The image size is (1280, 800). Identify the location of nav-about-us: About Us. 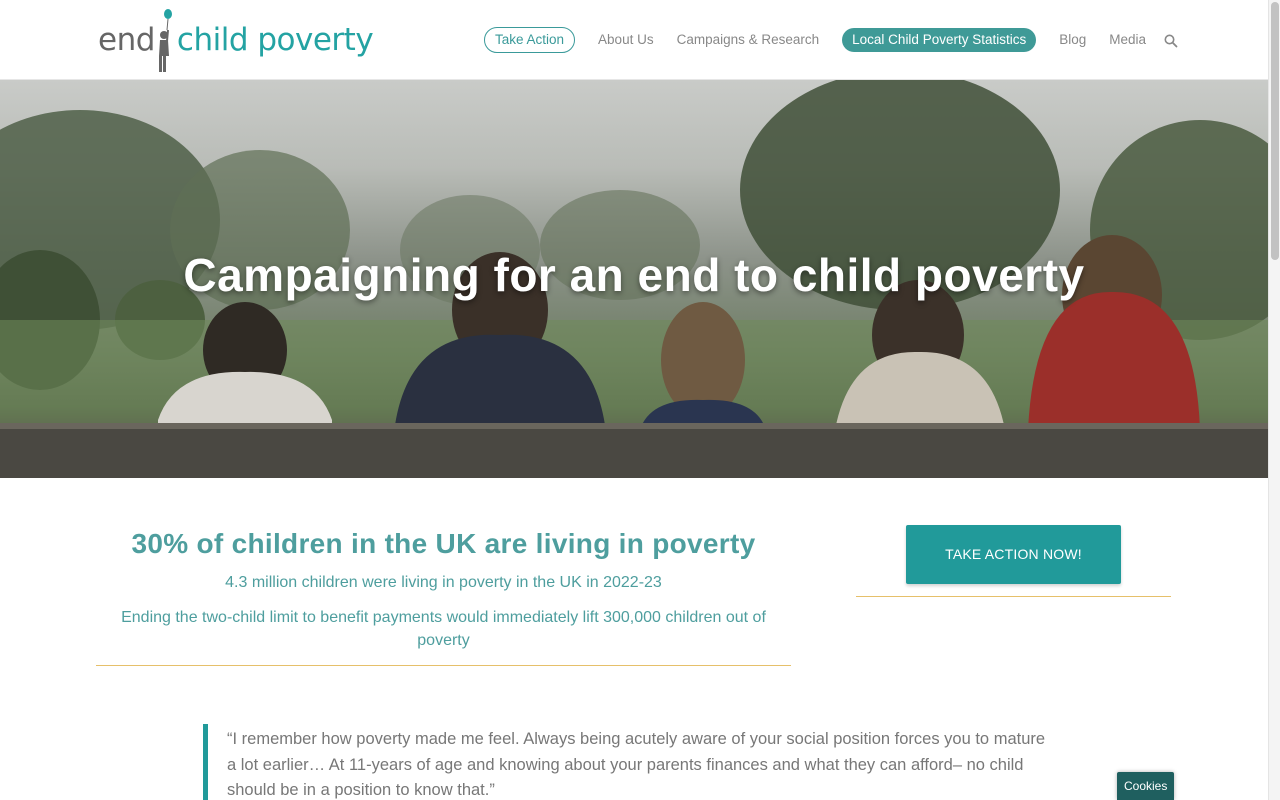
(626, 40).